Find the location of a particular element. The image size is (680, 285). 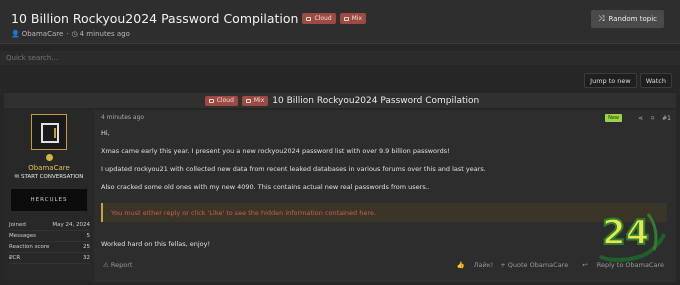

stat-messages: Messages 5 is located at coordinates (49, 236).